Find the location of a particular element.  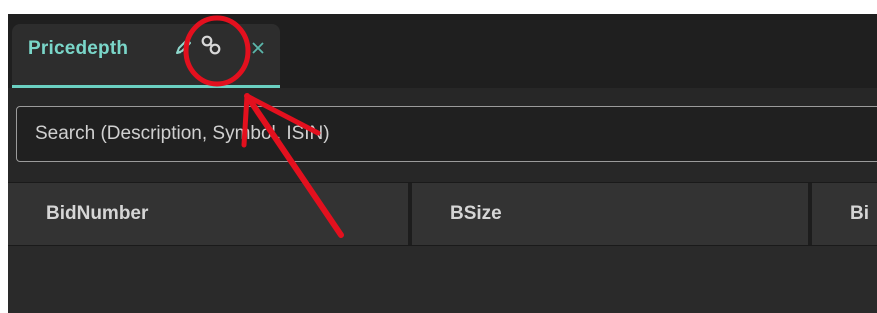

close-icon is located at coordinates (258, 48).